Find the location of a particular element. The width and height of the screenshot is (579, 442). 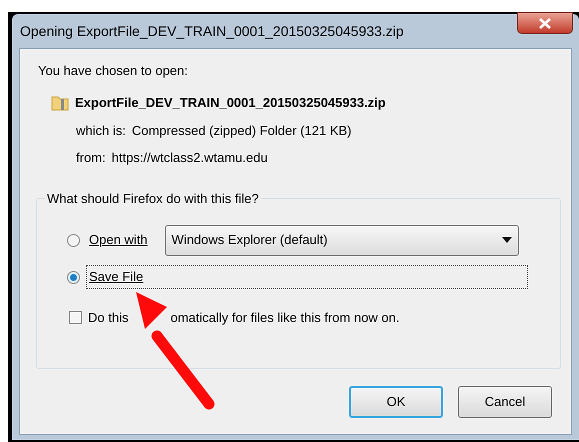

checkbox is located at coordinates (75, 317).